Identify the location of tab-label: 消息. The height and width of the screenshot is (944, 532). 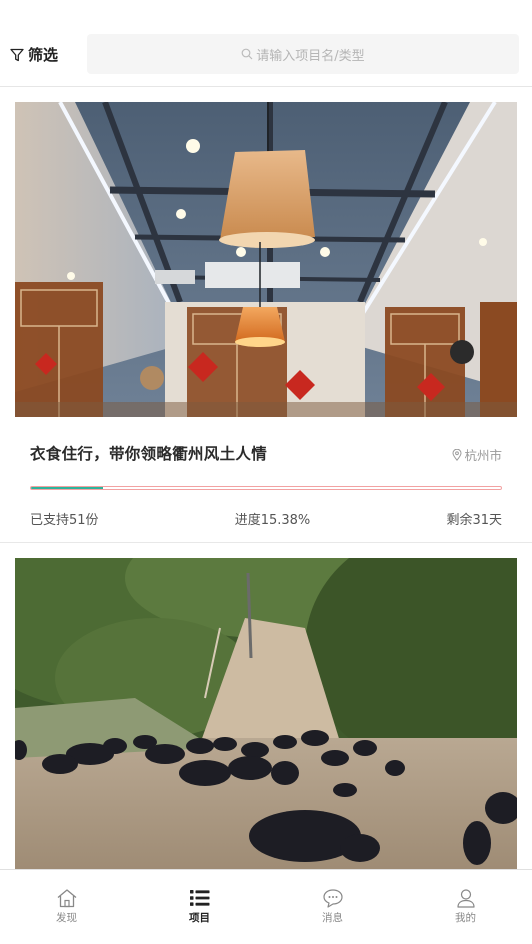
(332, 918).